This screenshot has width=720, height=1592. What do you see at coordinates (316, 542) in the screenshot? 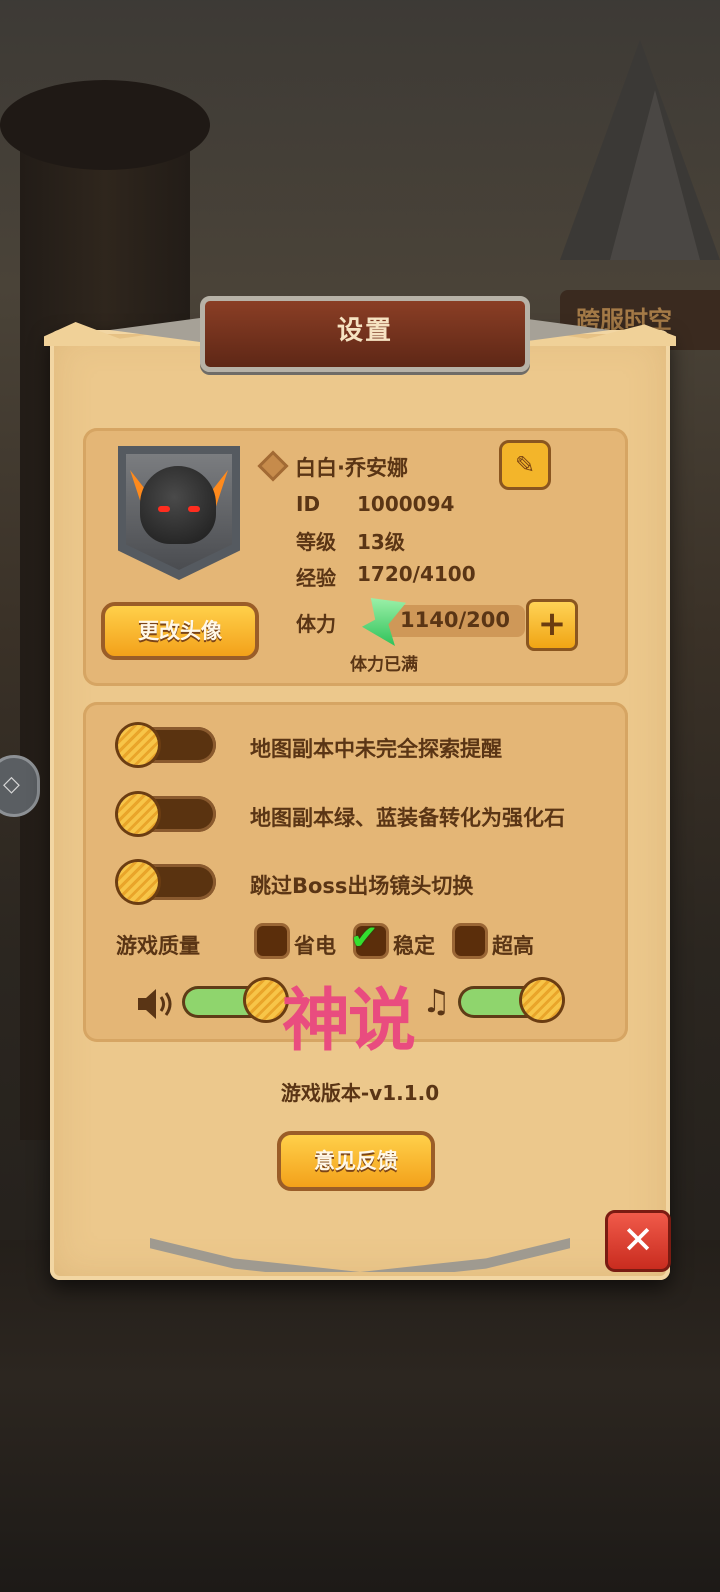
I see `level-label: 等级` at bounding box center [316, 542].